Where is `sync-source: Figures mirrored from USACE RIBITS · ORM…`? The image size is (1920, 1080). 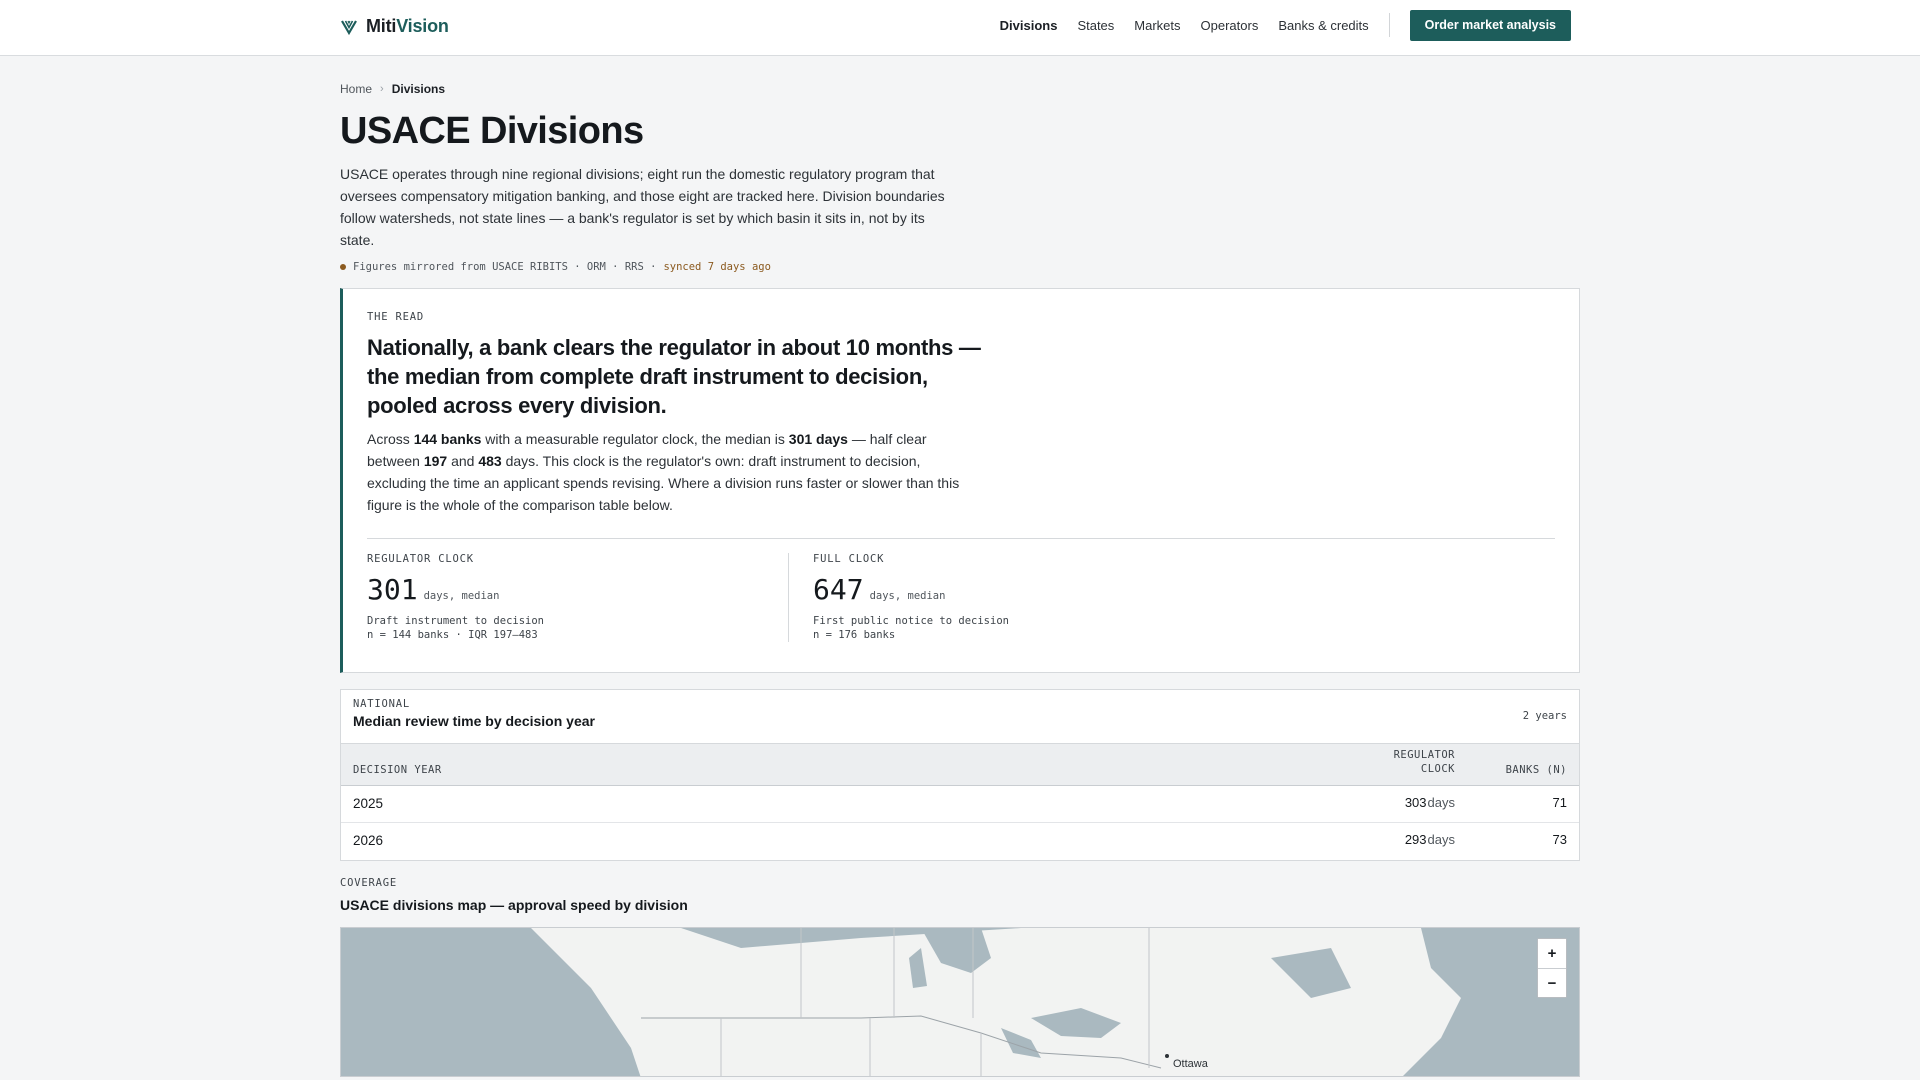
sync-source: Figures mirrored from USACE RIBITS · ORM… is located at coordinates (505, 267).